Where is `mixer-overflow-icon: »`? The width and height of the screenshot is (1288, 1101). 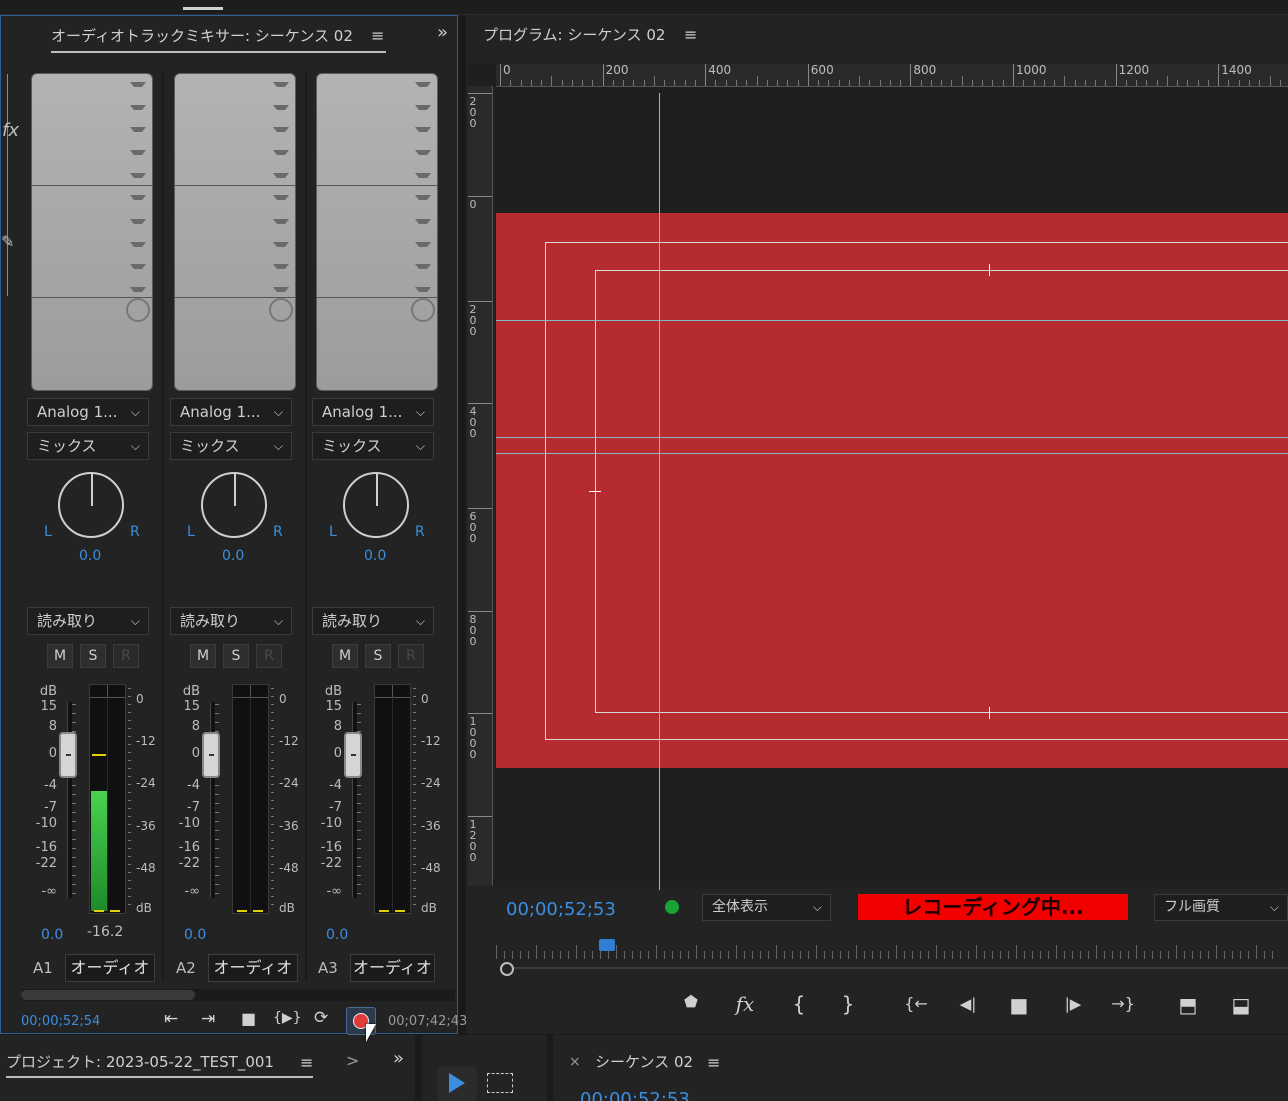
mixer-overflow-icon: » is located at coordinates (442, 32).